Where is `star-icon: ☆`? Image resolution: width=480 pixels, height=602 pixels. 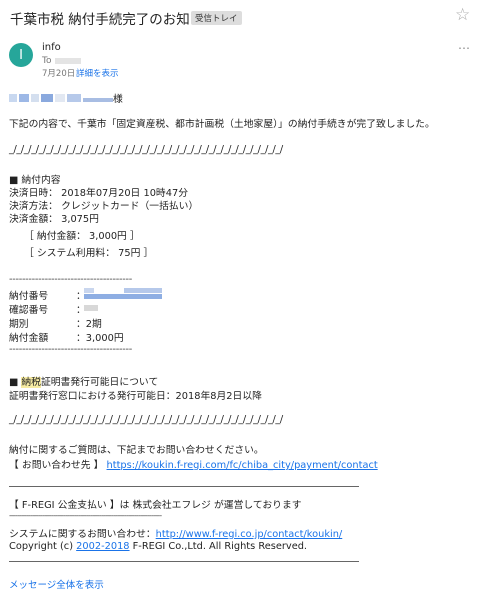 star-icon: ☆ is located at coordinates (462, 15).